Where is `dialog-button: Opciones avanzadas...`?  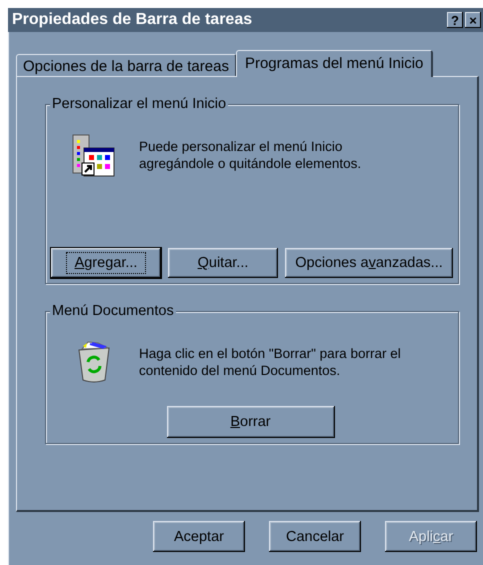
dialog-button: Opciones avanzadas... is located at coordinates (369, 263).